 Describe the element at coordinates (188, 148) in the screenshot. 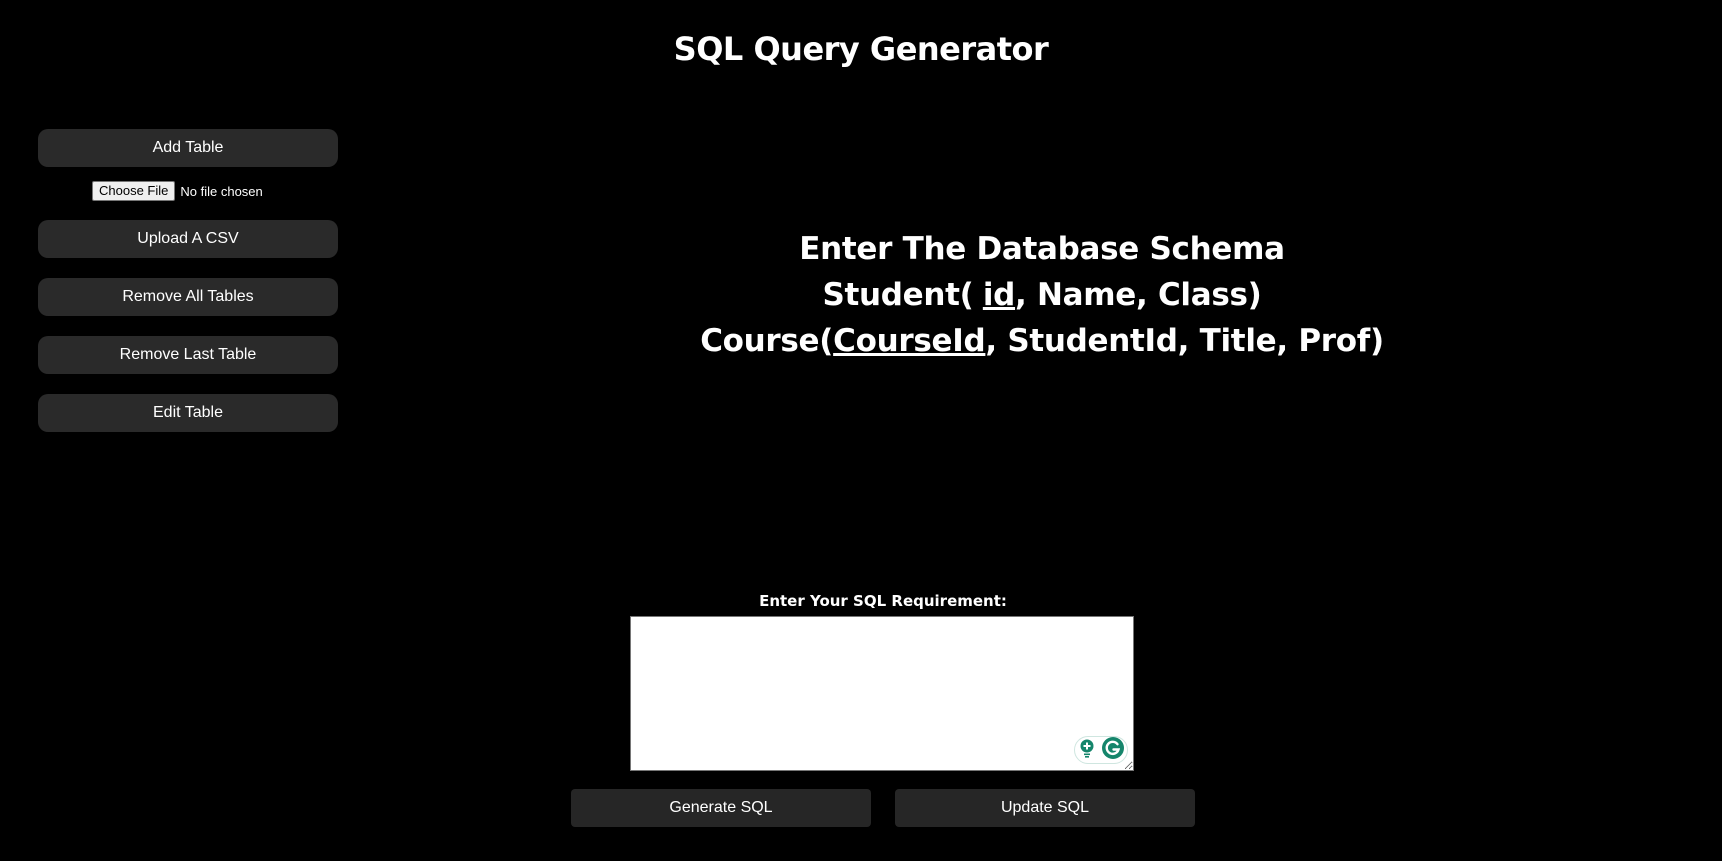

I see `add-table-button: Add Table` at that location.